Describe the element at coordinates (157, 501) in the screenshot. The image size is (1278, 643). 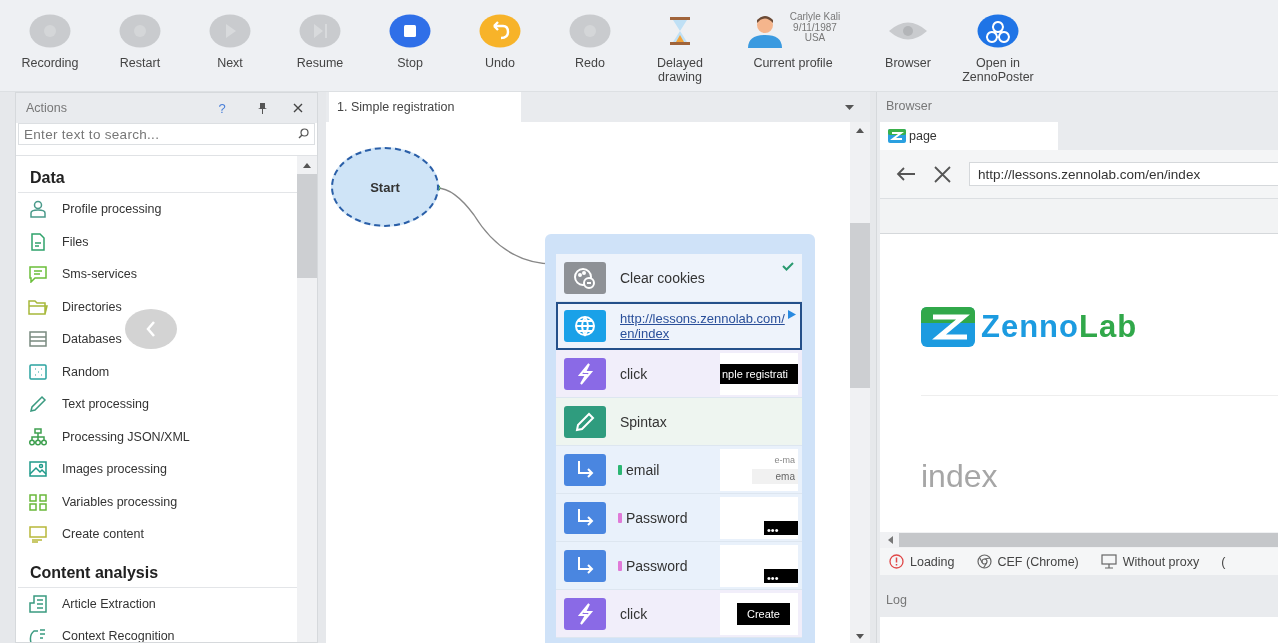
I see `action-list-item: Variables processing` at that location.